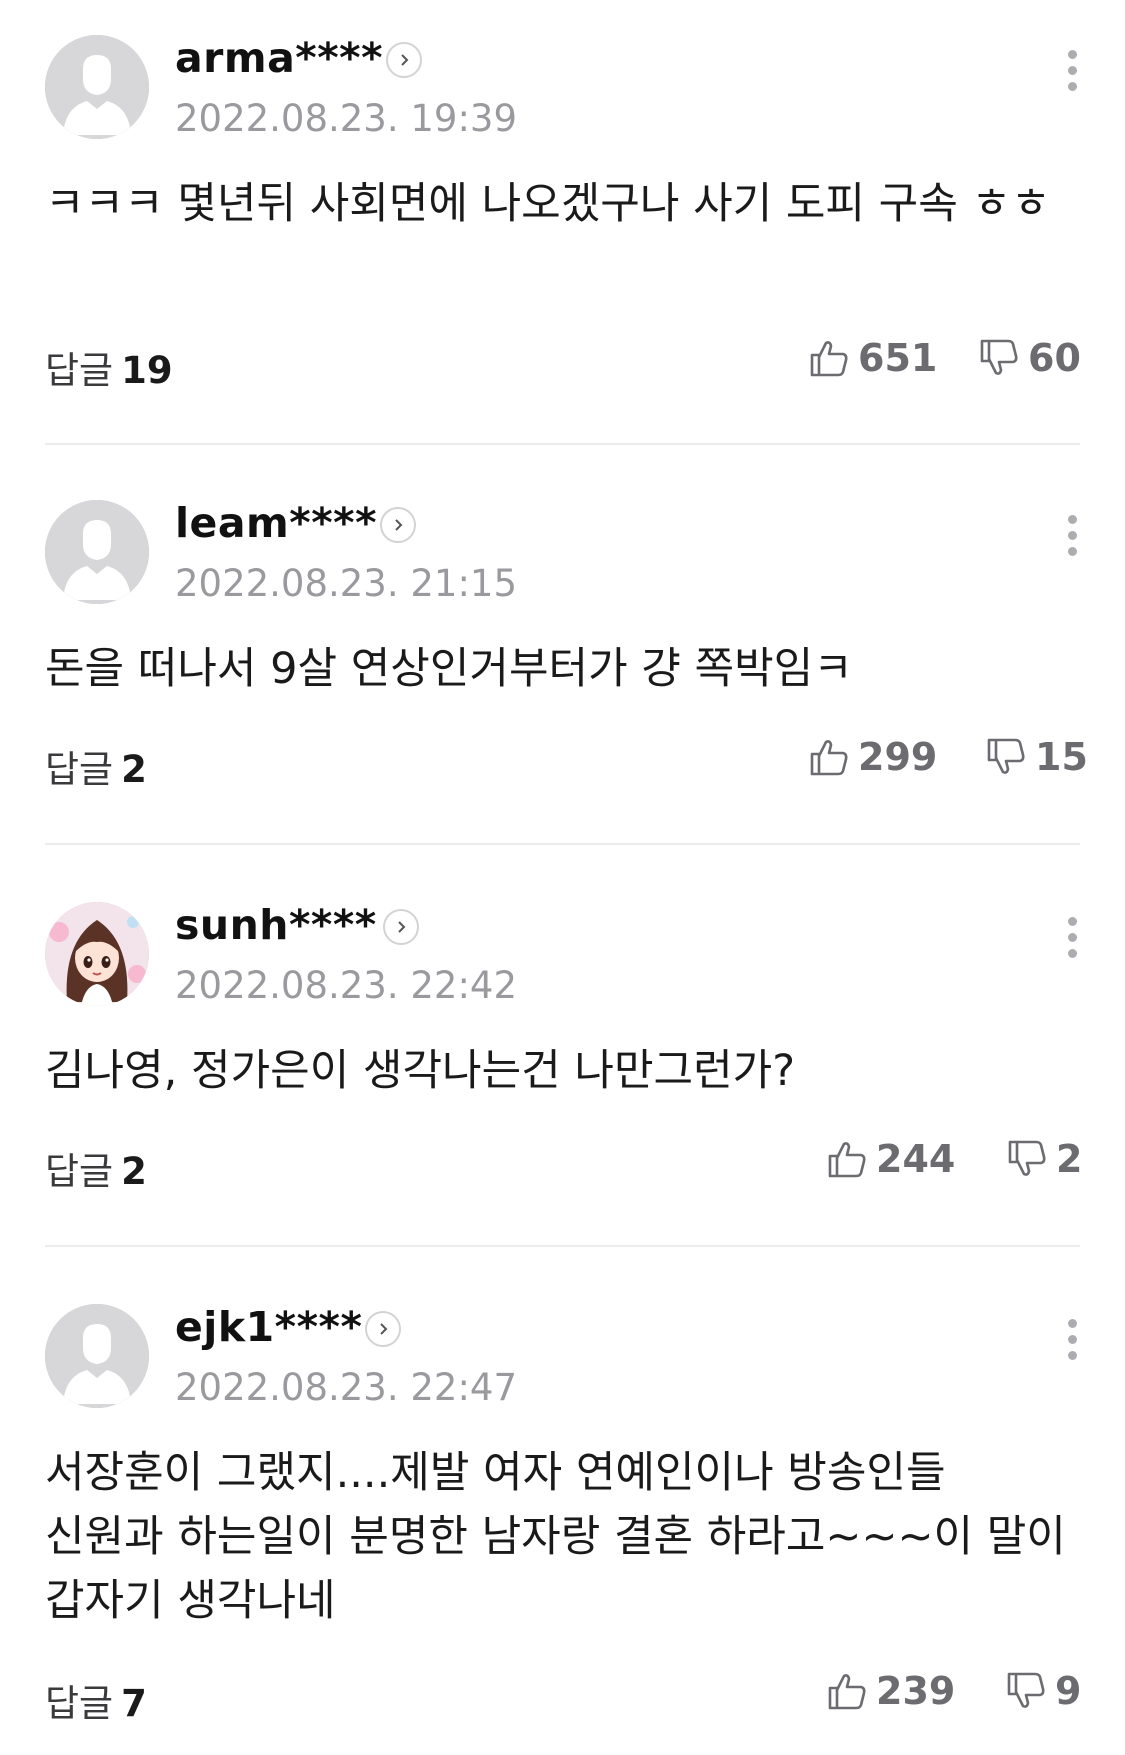 Image resolution: width=1125 pixels, height=1755 pixels. I want to click on like-count: 239, so click(916, 1691).